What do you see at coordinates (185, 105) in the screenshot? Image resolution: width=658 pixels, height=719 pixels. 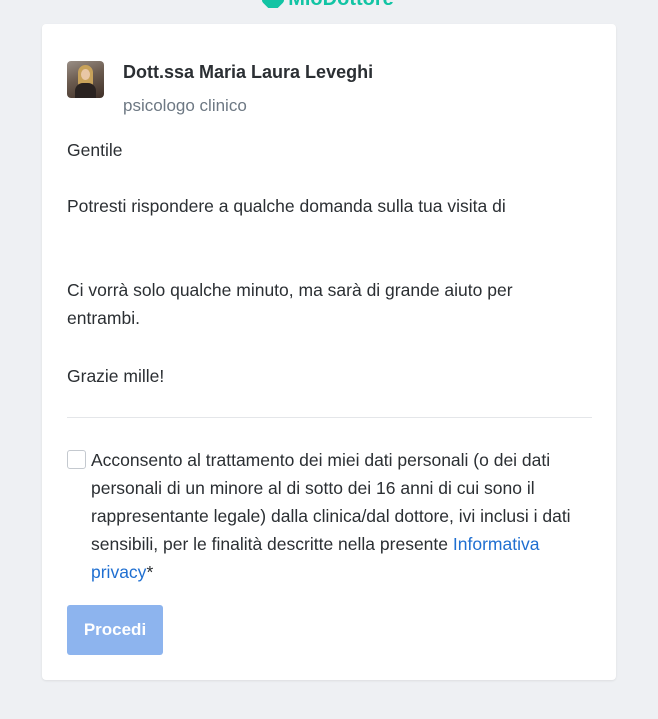 I see `doctor-specialty: psicologo clinico` at bounding box center [185, 105].